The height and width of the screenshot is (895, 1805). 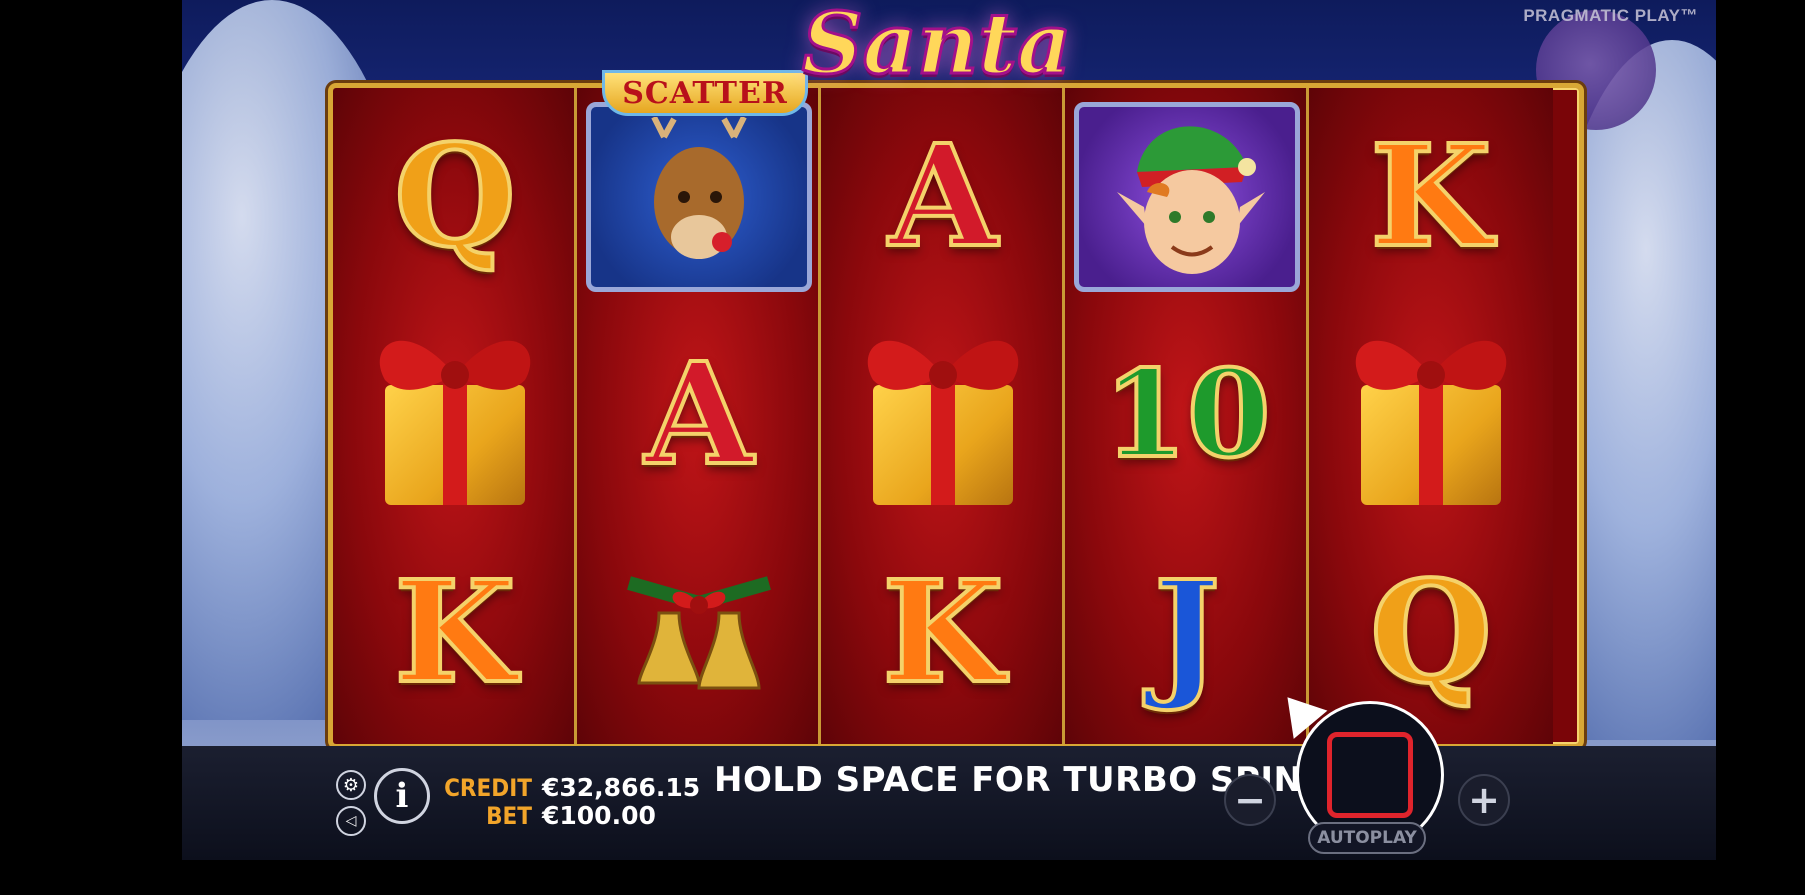 What do you see at coordinates (1367, 838) in the screenshot?
I see `autoplay-button: AUTOPLAY` at bounding box center [1367, 838].